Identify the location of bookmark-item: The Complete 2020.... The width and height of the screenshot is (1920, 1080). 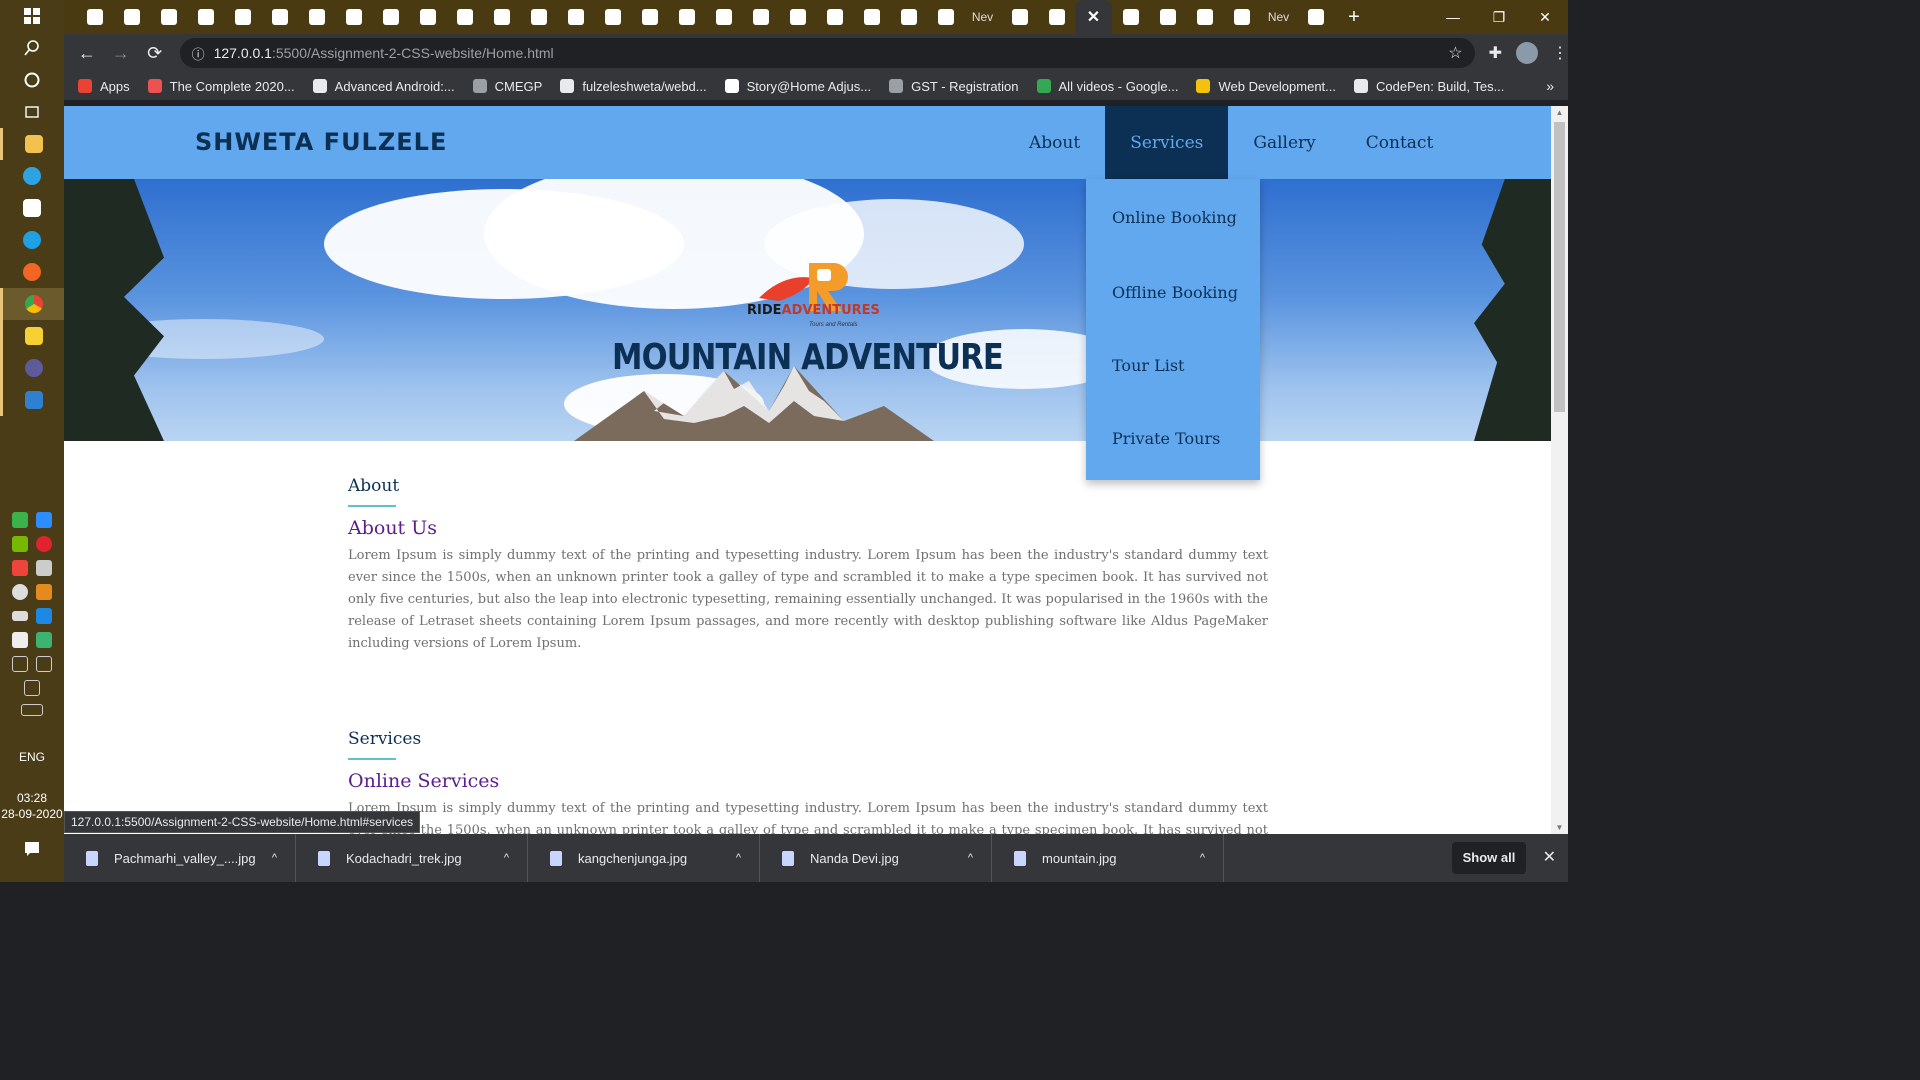
(221, 86).